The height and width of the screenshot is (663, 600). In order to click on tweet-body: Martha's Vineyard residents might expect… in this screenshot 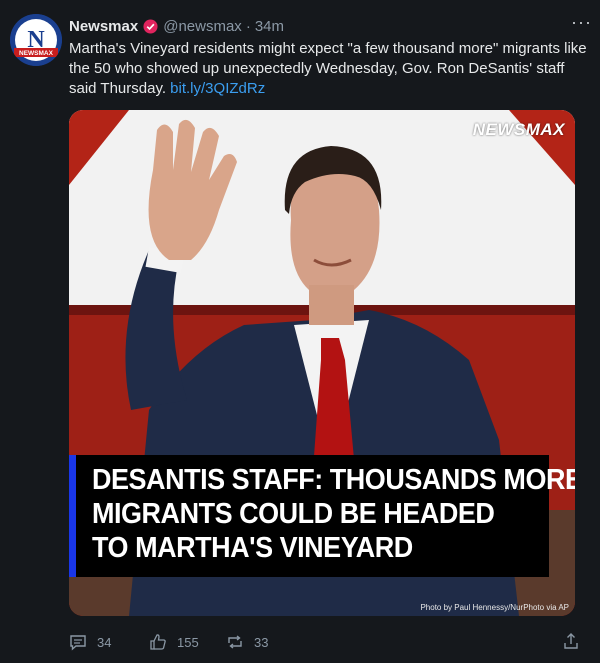, I will do `click(328, 68)`.